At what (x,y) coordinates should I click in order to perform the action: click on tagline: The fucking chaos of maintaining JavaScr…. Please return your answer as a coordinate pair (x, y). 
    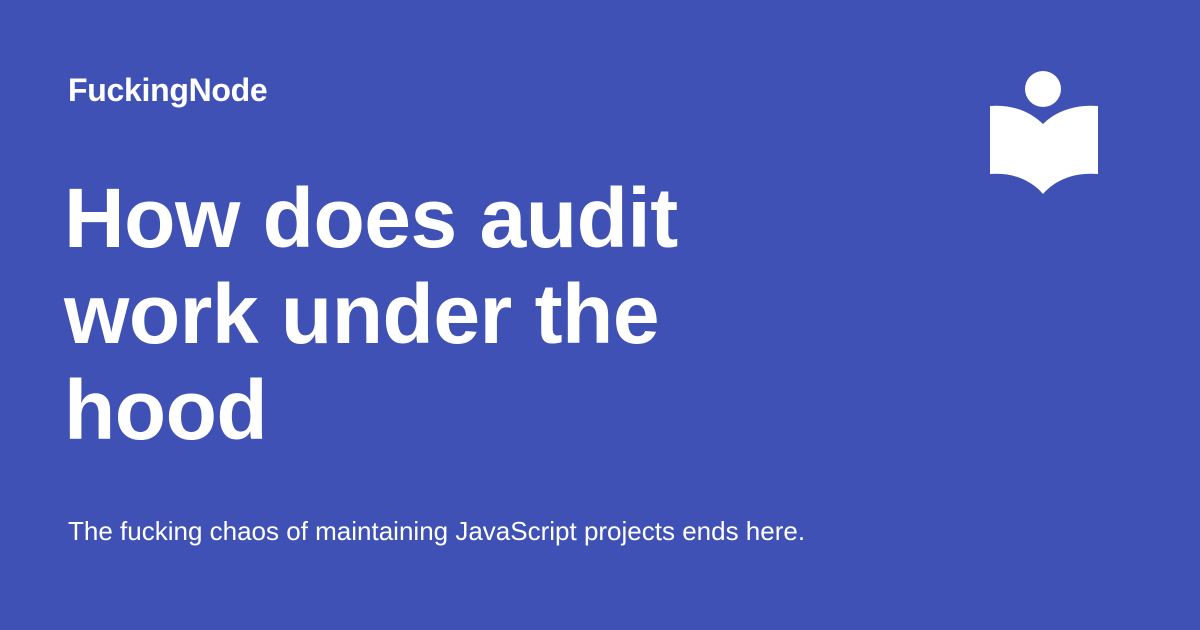
    Looking at the image, I should click on (437, 531).